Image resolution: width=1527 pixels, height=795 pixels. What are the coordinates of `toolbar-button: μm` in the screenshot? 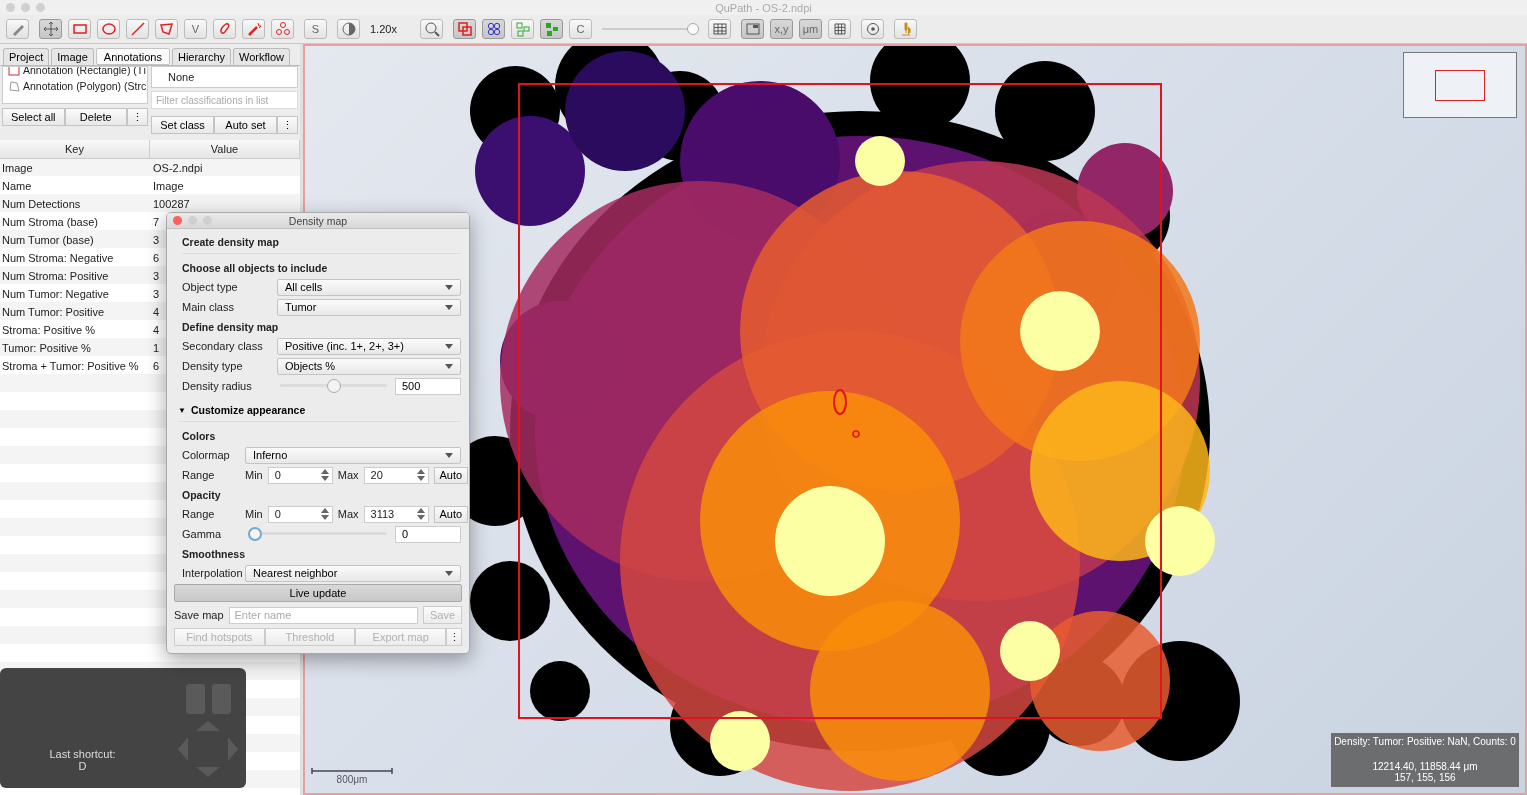 It's located at (810, 29).